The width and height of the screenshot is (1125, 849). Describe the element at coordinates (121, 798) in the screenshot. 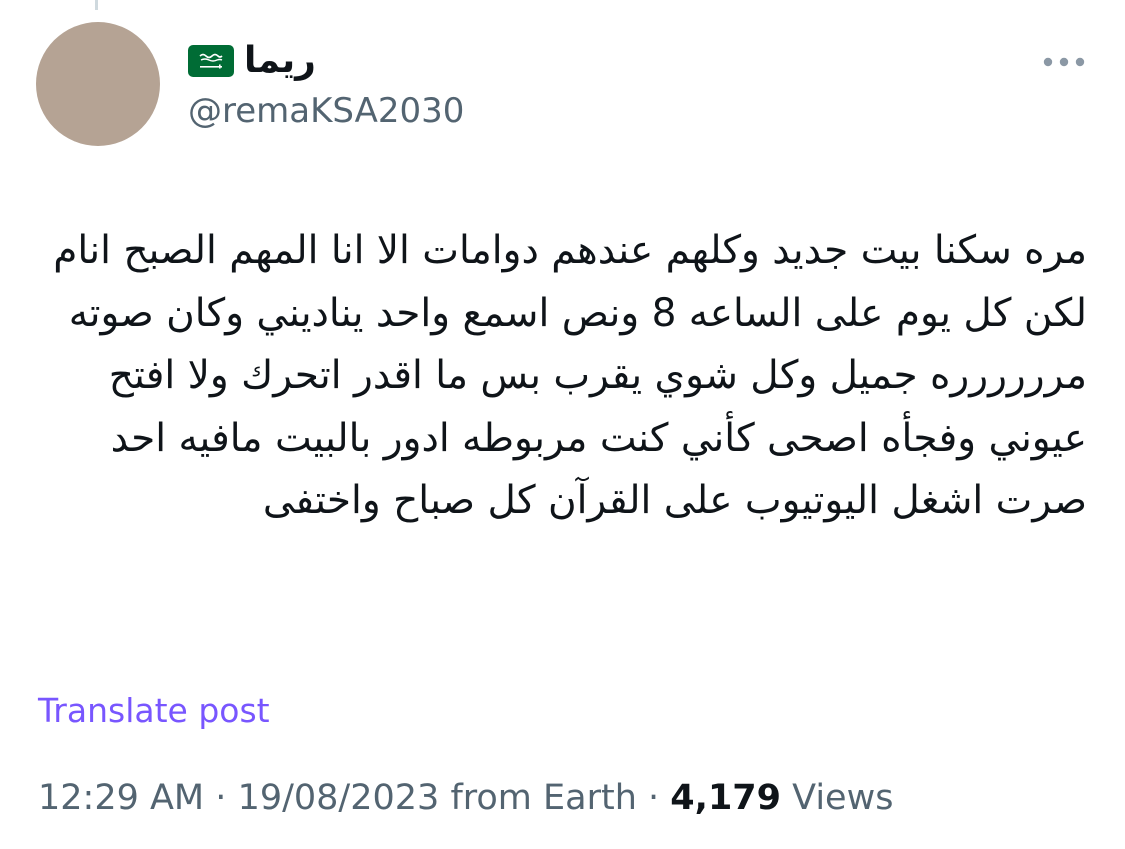

I see `post-time: 12:29 AM` at that location.